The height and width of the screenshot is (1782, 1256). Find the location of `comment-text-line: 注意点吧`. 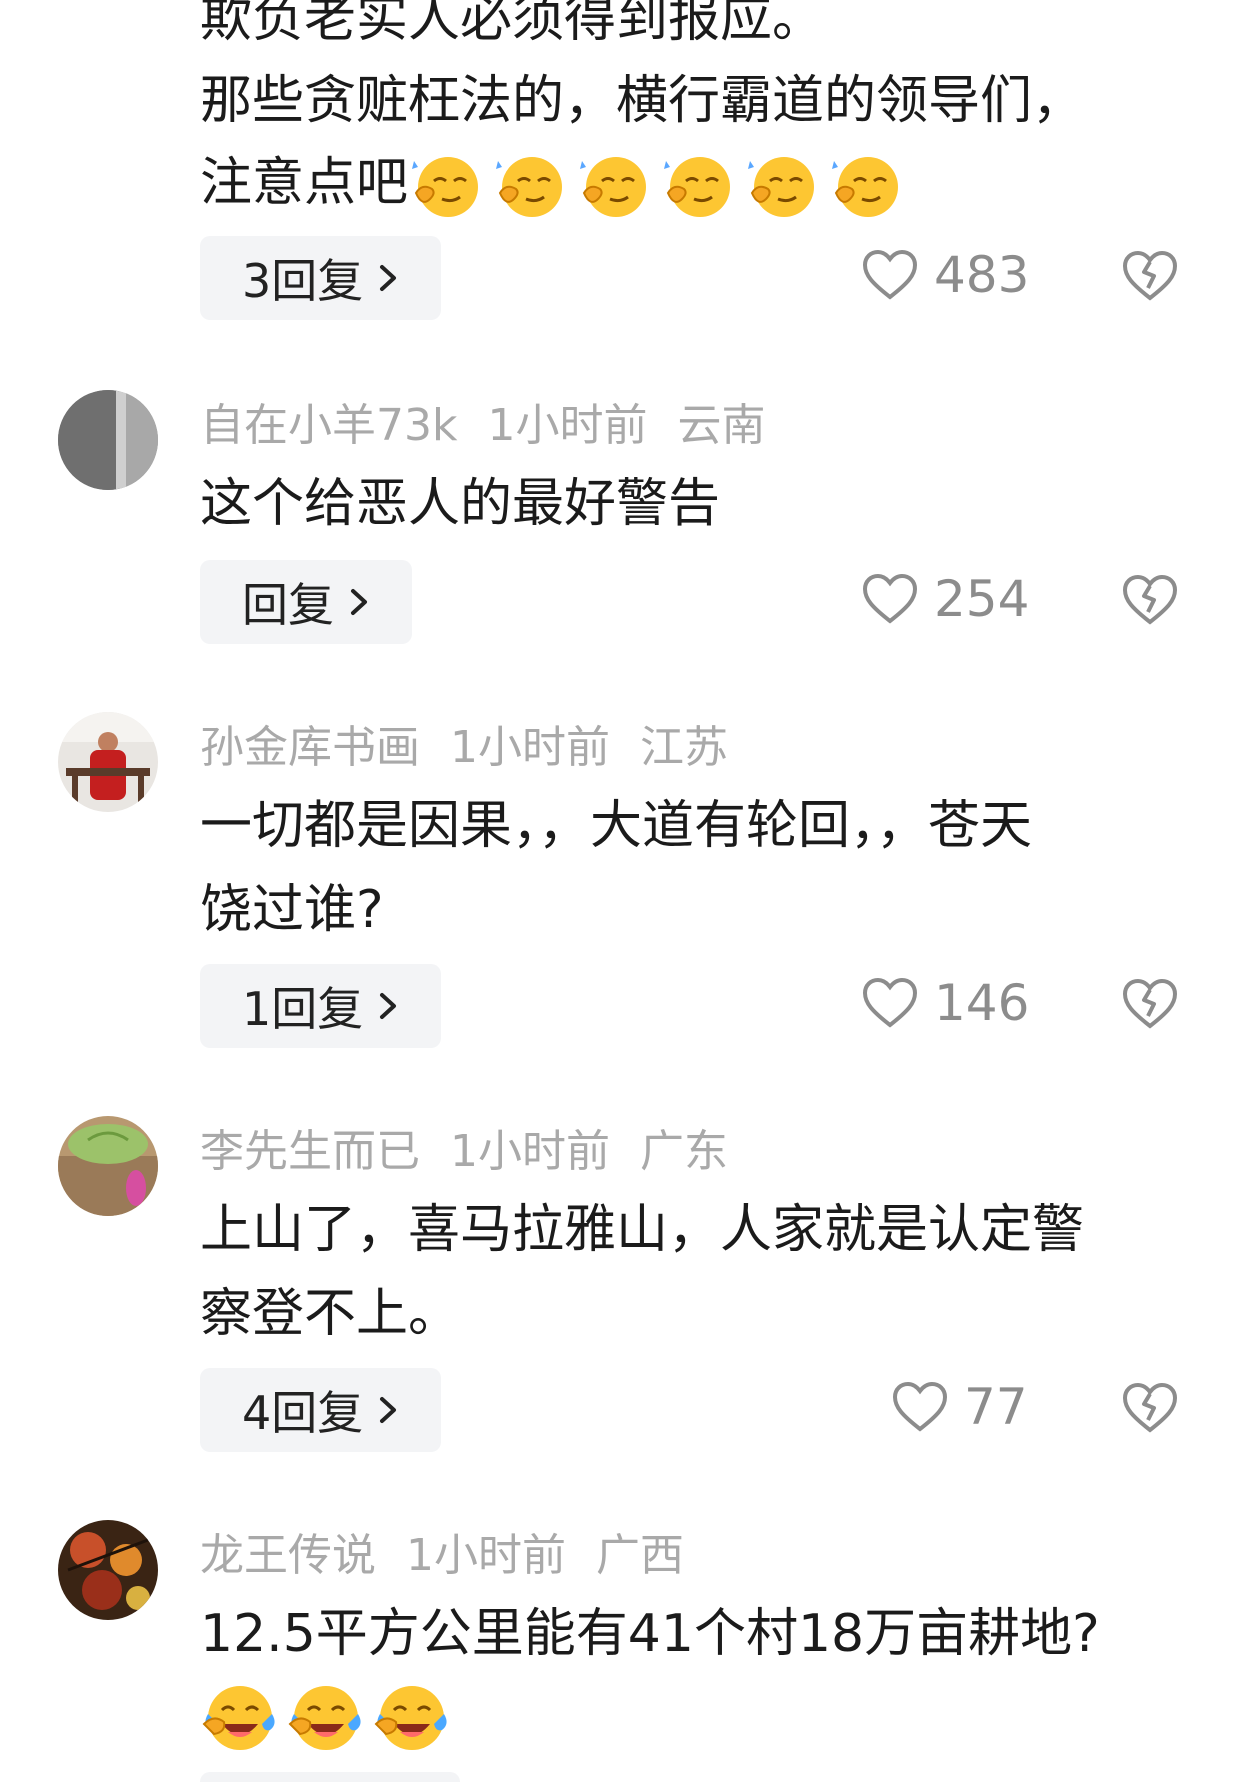

comment-text-line: 注意点吧 is located at coordinates (695, 183).